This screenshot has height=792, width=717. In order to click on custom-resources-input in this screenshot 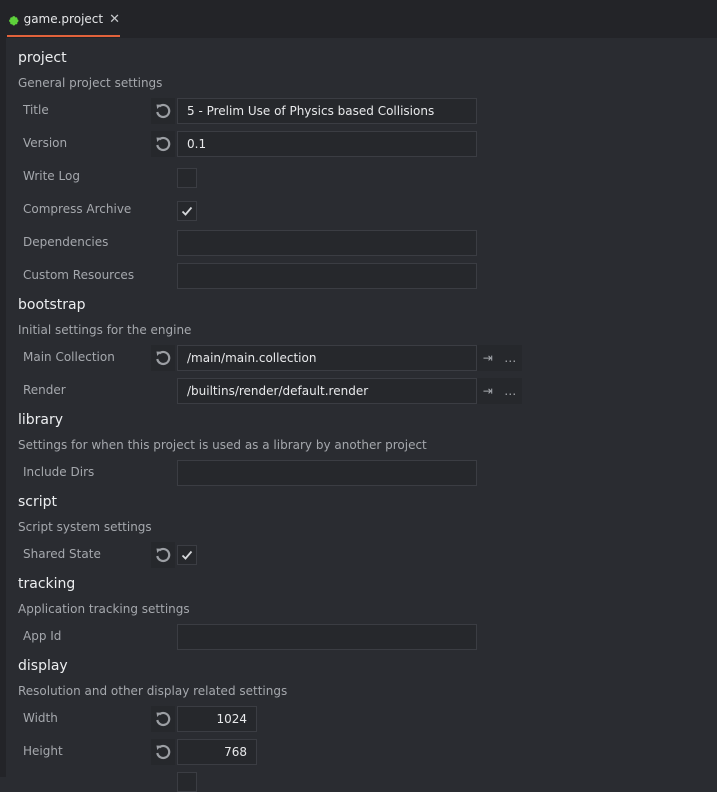, I will do `click(327, 276)`.